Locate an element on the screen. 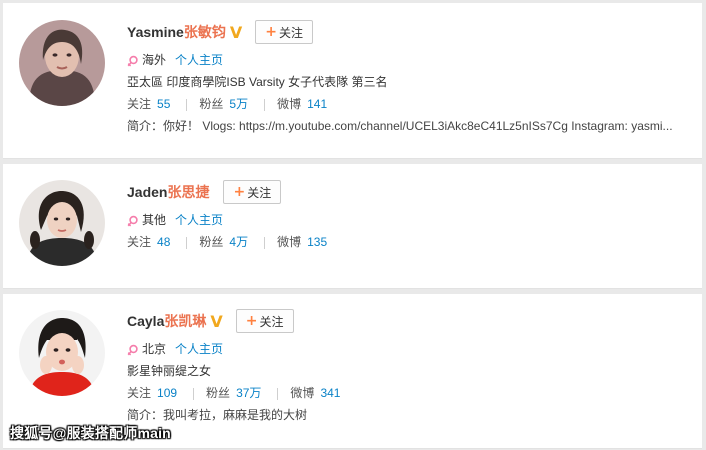  name-row: Cayla 张凯琳 V + 关注 is located at coordinates (407, 321).